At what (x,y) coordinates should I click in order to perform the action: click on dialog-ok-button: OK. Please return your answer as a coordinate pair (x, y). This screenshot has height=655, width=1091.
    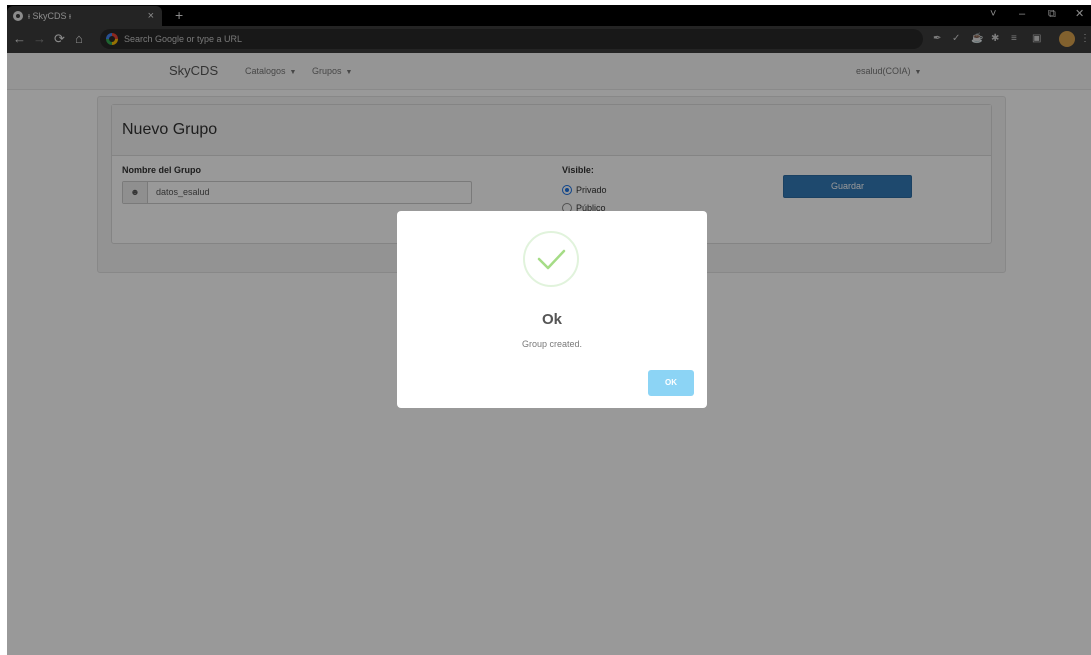
    Looking at the image, I should click on (671, 383).